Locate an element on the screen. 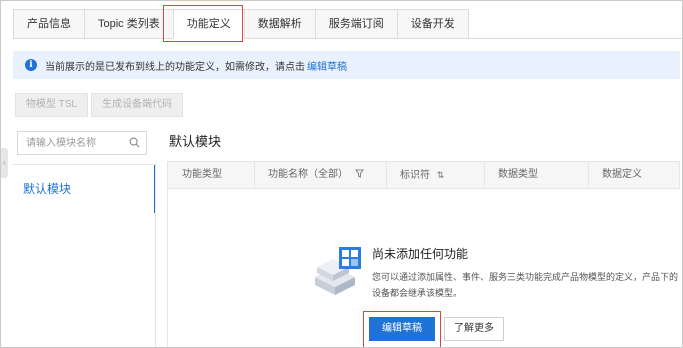  column-function-name: 功能名称（全部） is located at coordinates (316, 175).